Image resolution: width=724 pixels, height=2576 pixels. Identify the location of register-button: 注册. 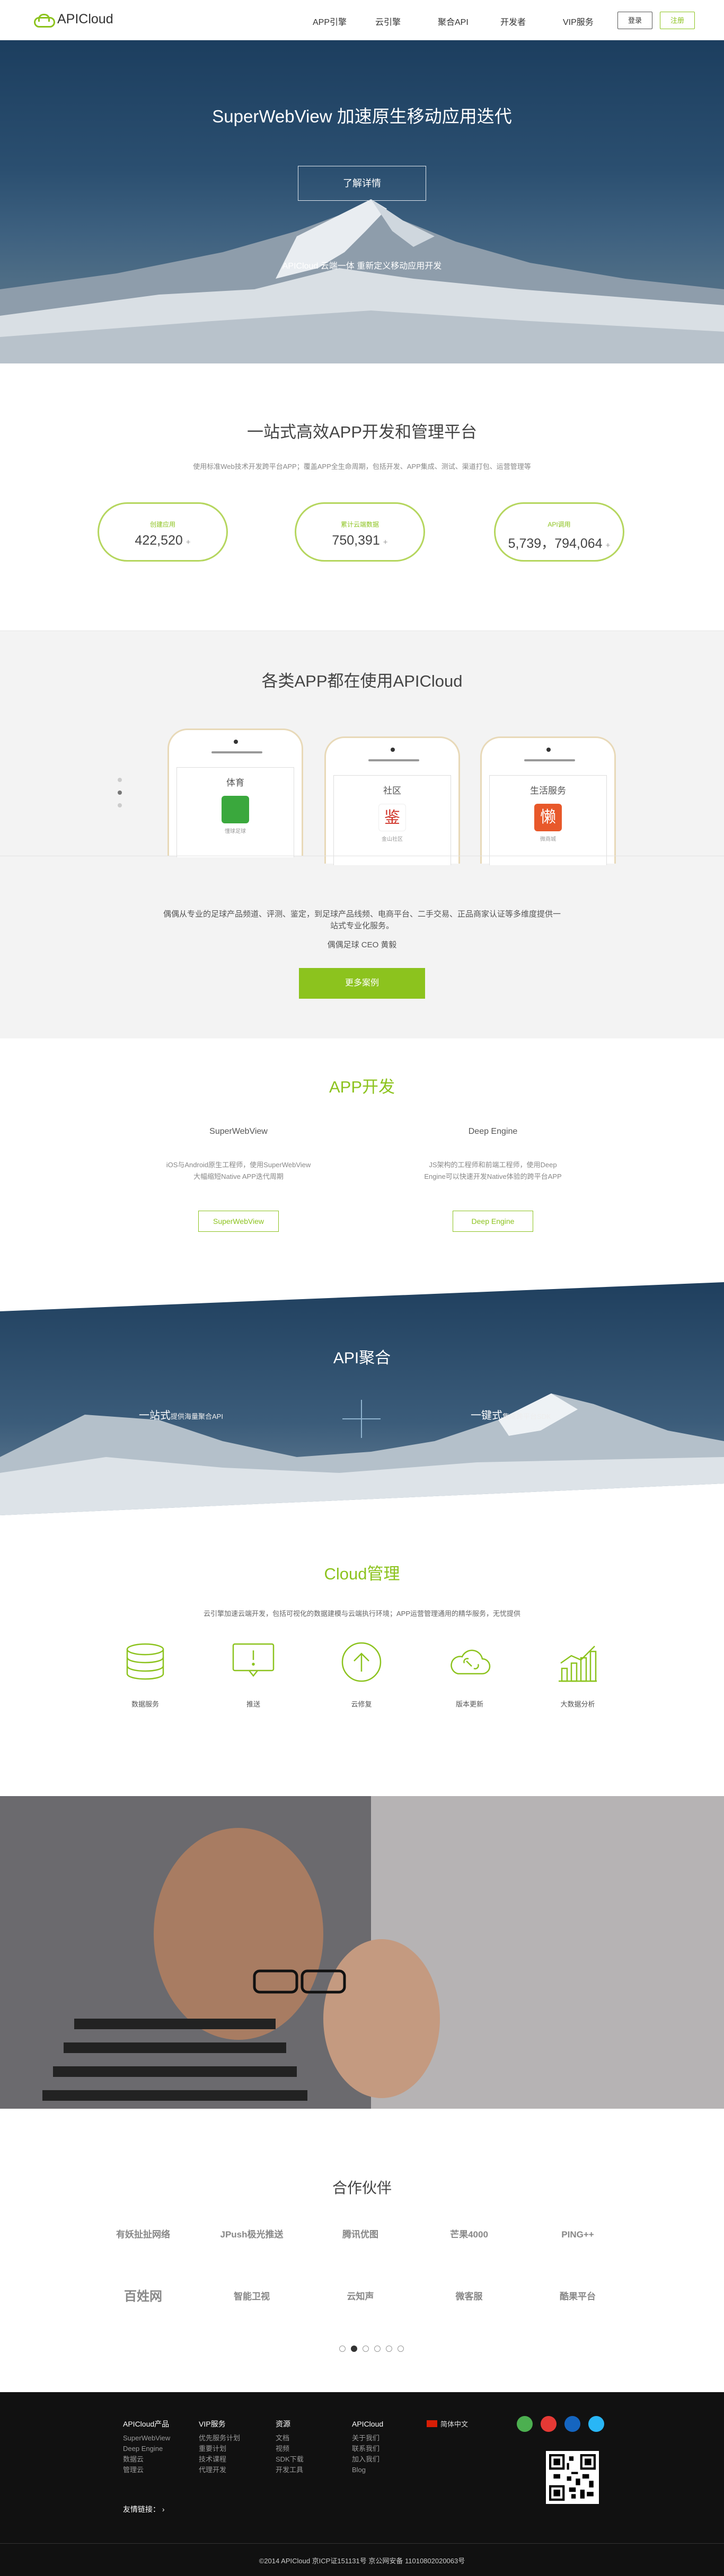
(677, 20).